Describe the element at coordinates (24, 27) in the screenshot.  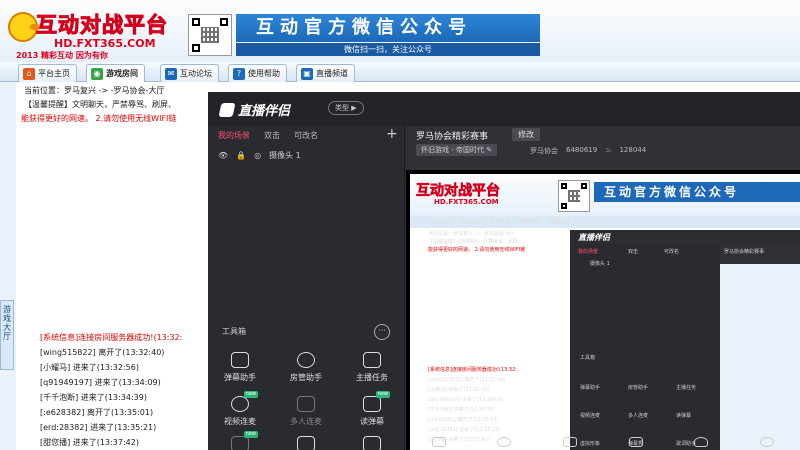
I see `duck-mascot-icon` at that location.